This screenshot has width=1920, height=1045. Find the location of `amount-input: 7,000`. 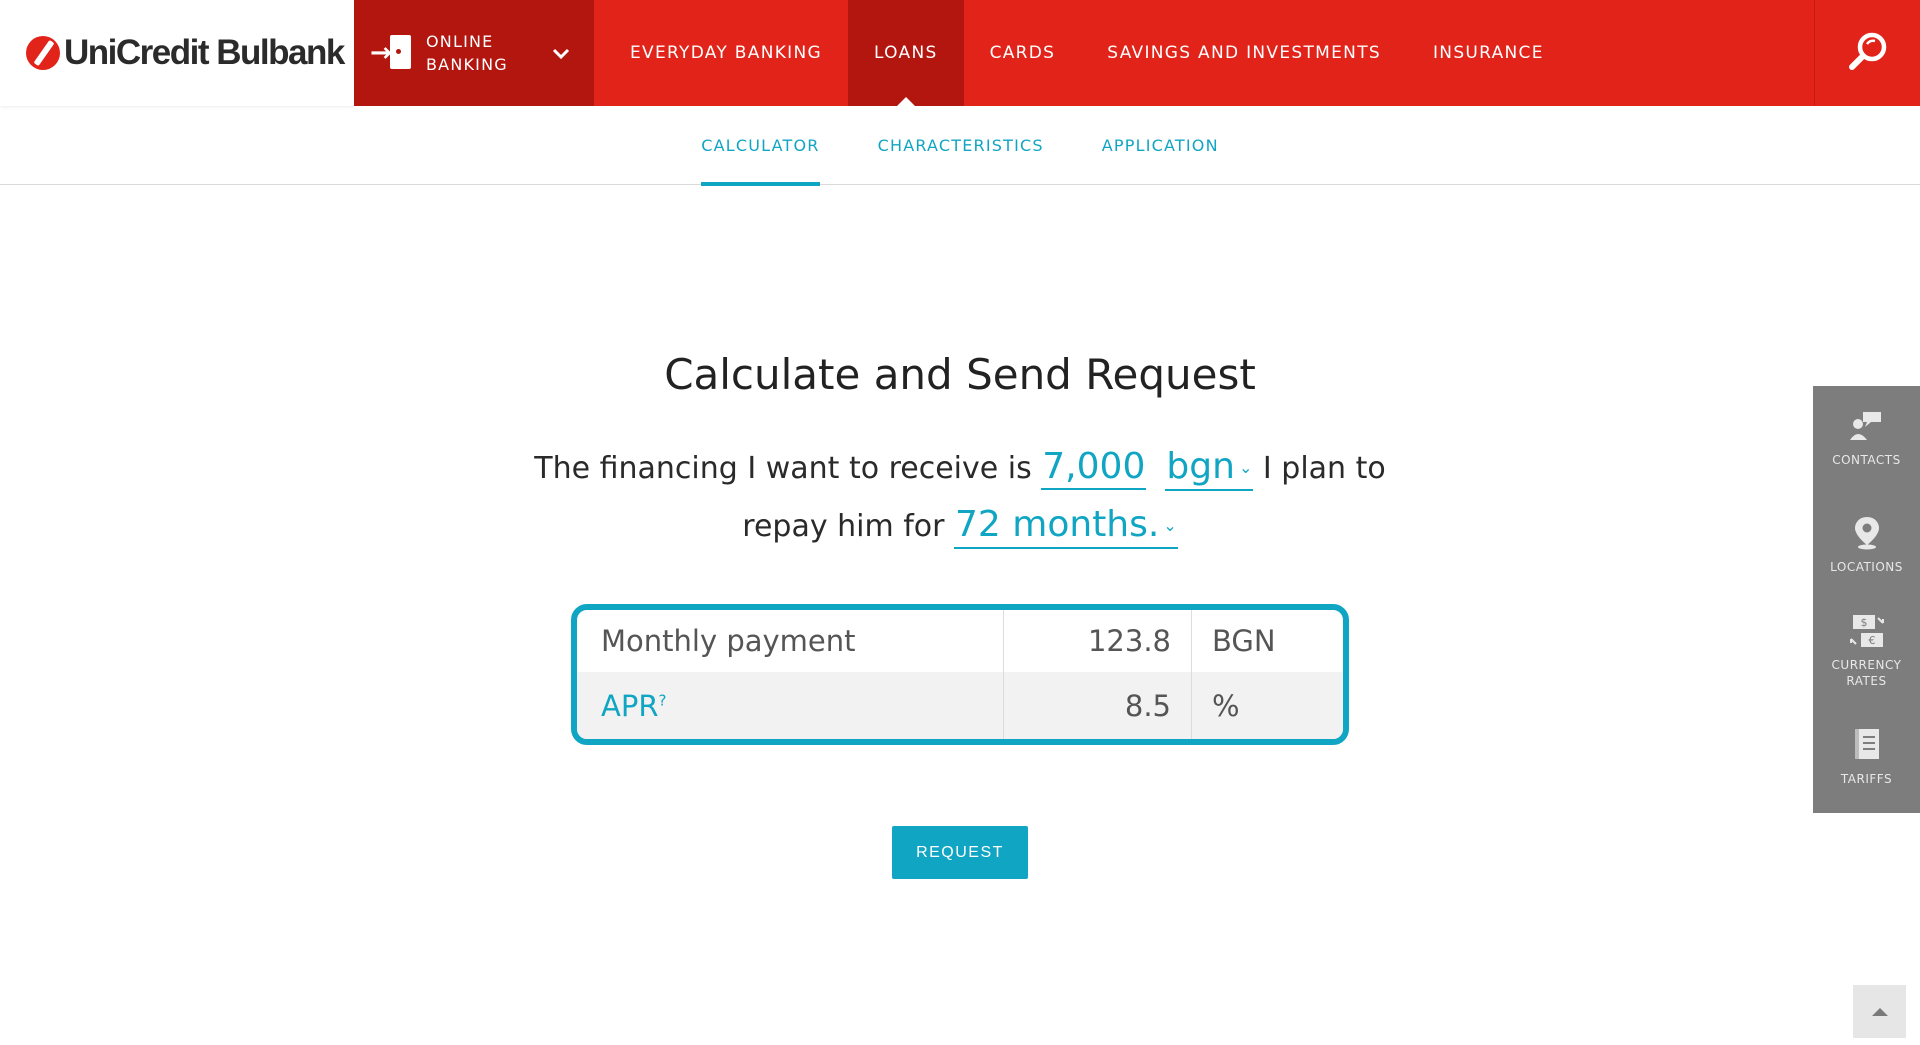

amount-input: 7,000 is located at coordinates (1094, 468).